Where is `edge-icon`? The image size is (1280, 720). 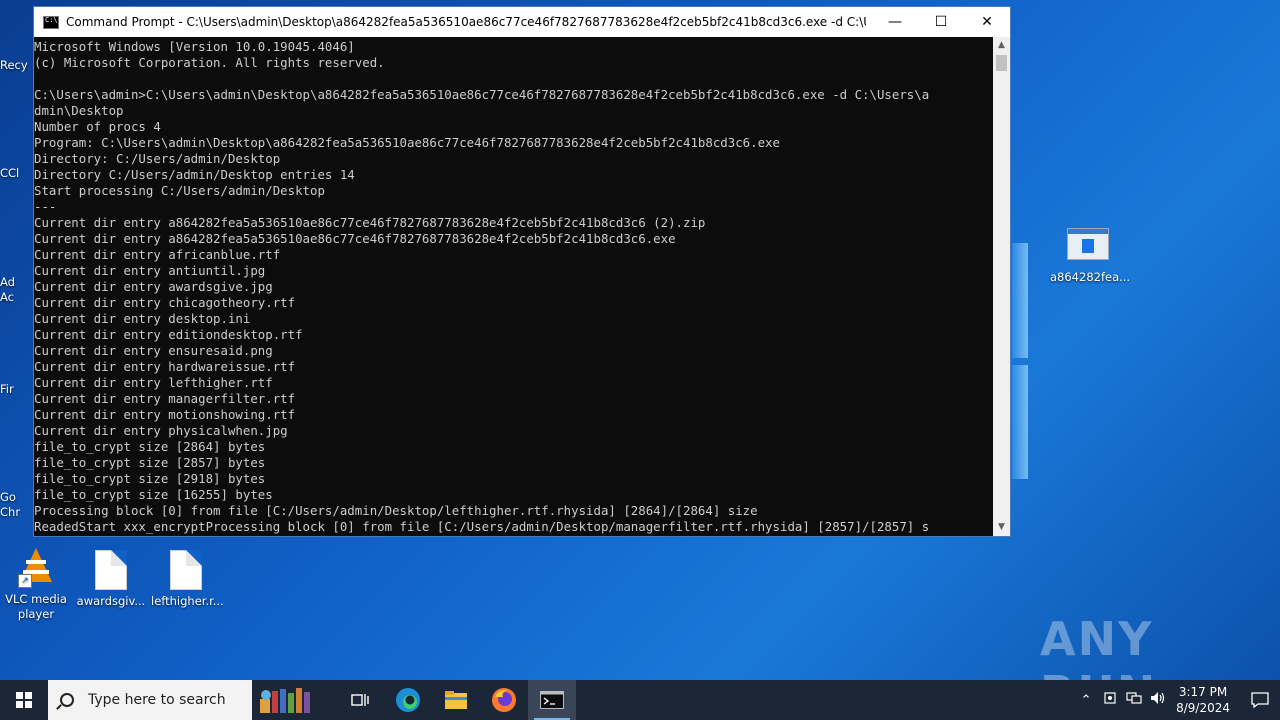 edge-icon is located at coordinates (408, 700).